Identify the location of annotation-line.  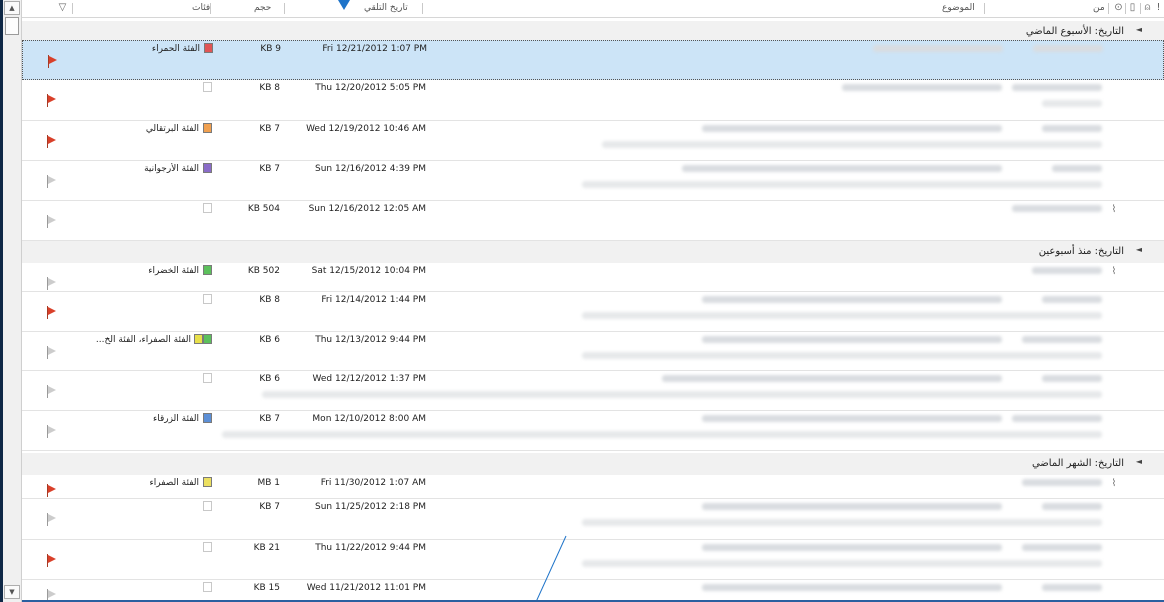
(551, 568).